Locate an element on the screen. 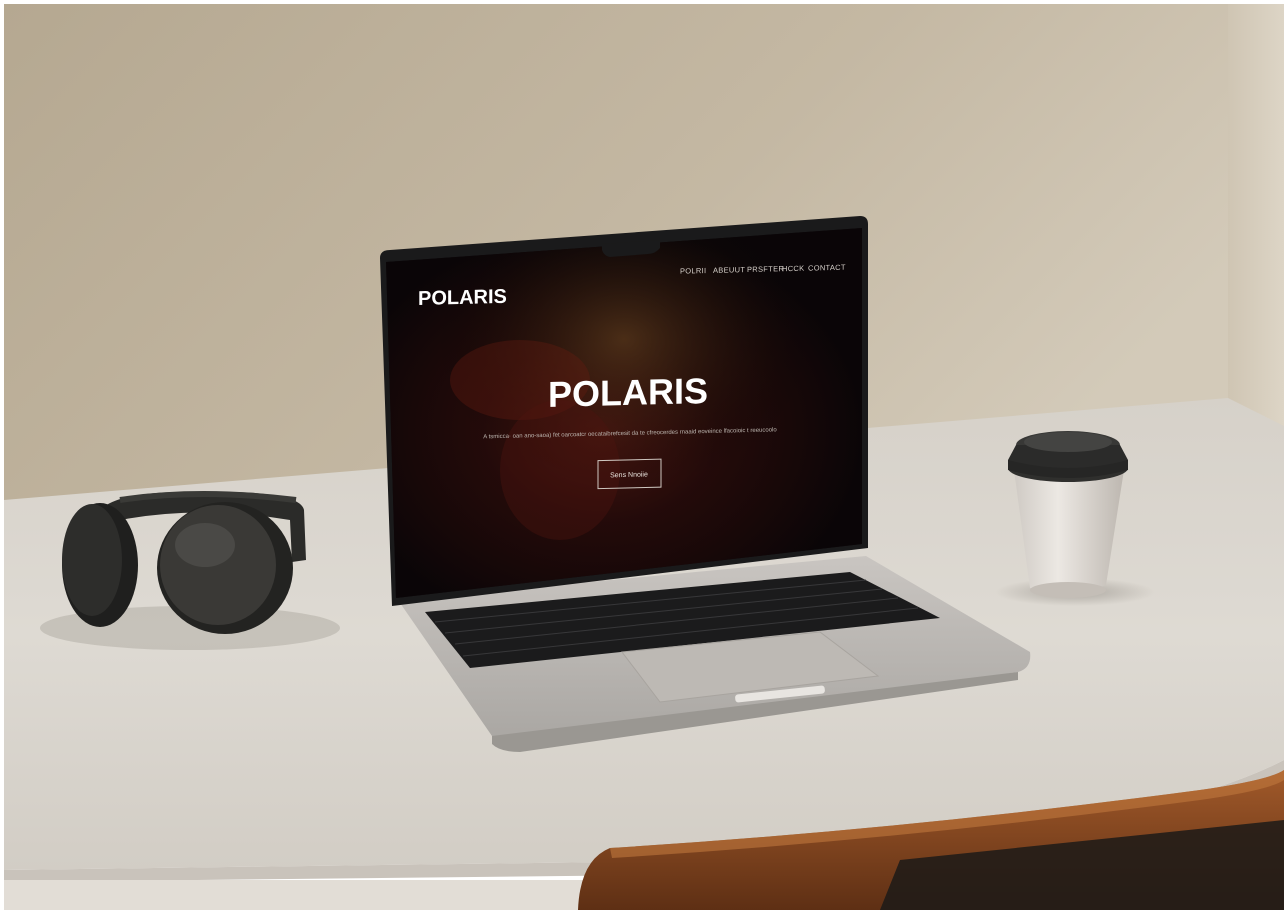 The image size is (1288, 918). nav-item-3: PRSFTER is located at coordinates (765, 269).